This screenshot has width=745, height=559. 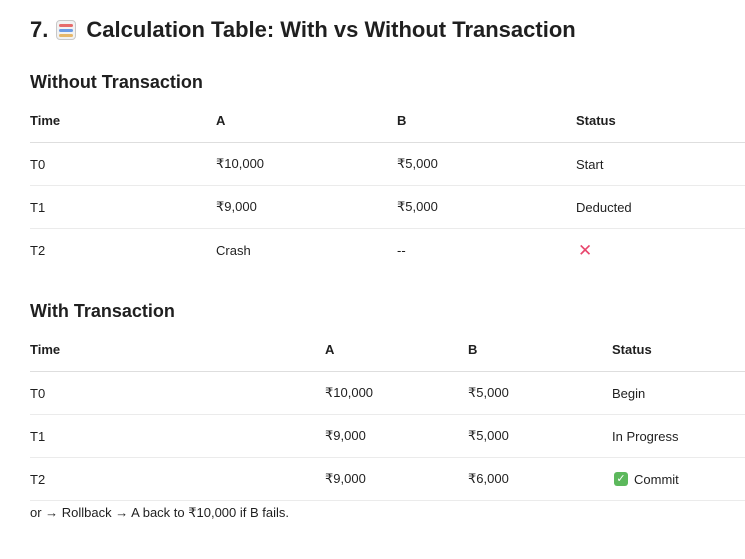 I want to click on cell-status: In Progress, so click(x=645, y=436).